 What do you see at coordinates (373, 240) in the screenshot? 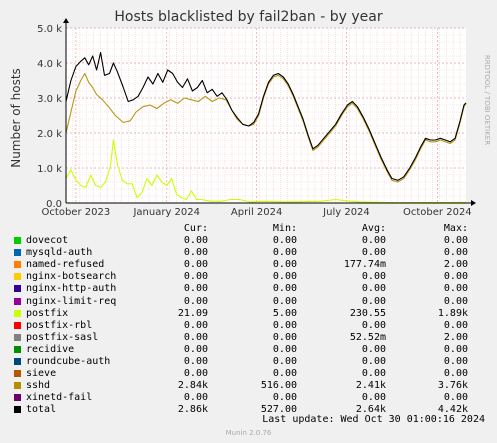
I see `legend-avg-dovecot: 0.00` at bounding box center [373, 240].